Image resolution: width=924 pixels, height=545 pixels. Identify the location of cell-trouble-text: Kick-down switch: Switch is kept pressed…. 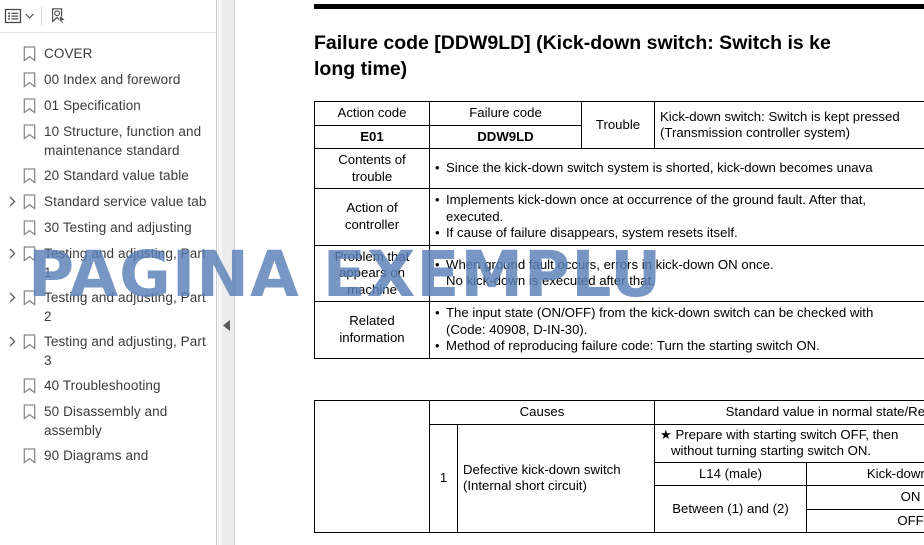
(789, 125).